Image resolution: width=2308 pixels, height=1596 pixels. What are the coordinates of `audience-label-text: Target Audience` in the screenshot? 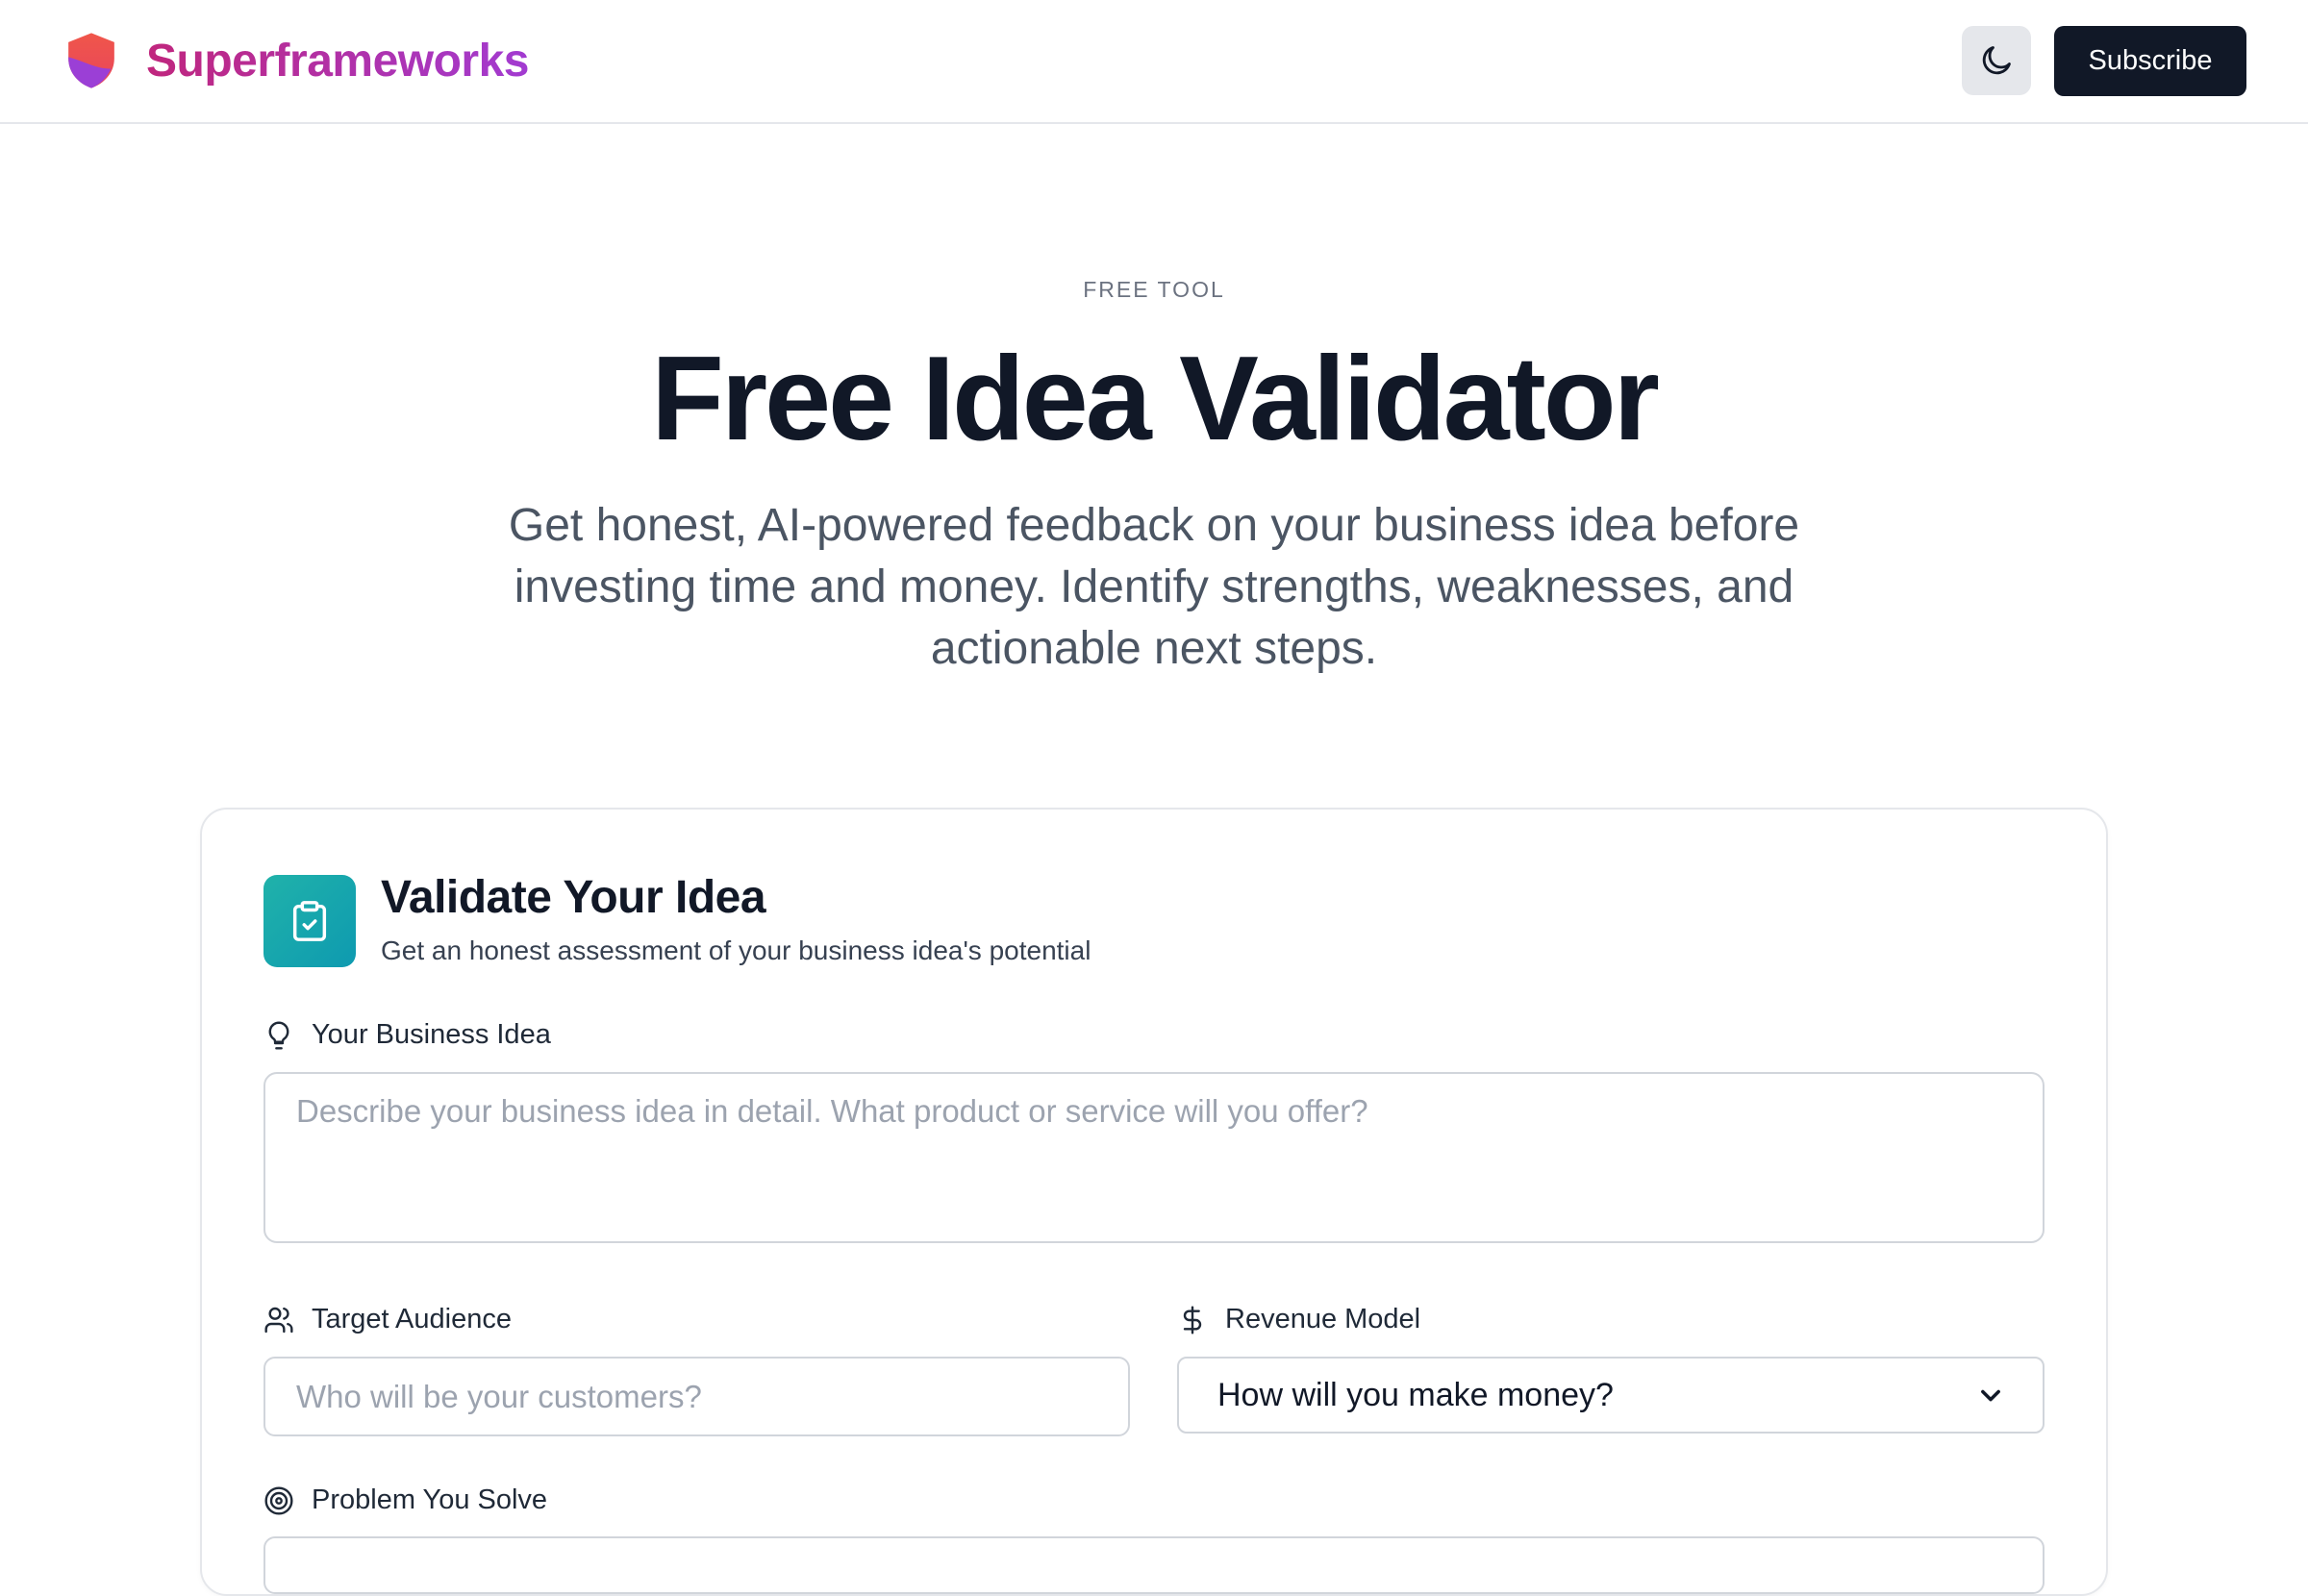 It's located at (412, 1319).